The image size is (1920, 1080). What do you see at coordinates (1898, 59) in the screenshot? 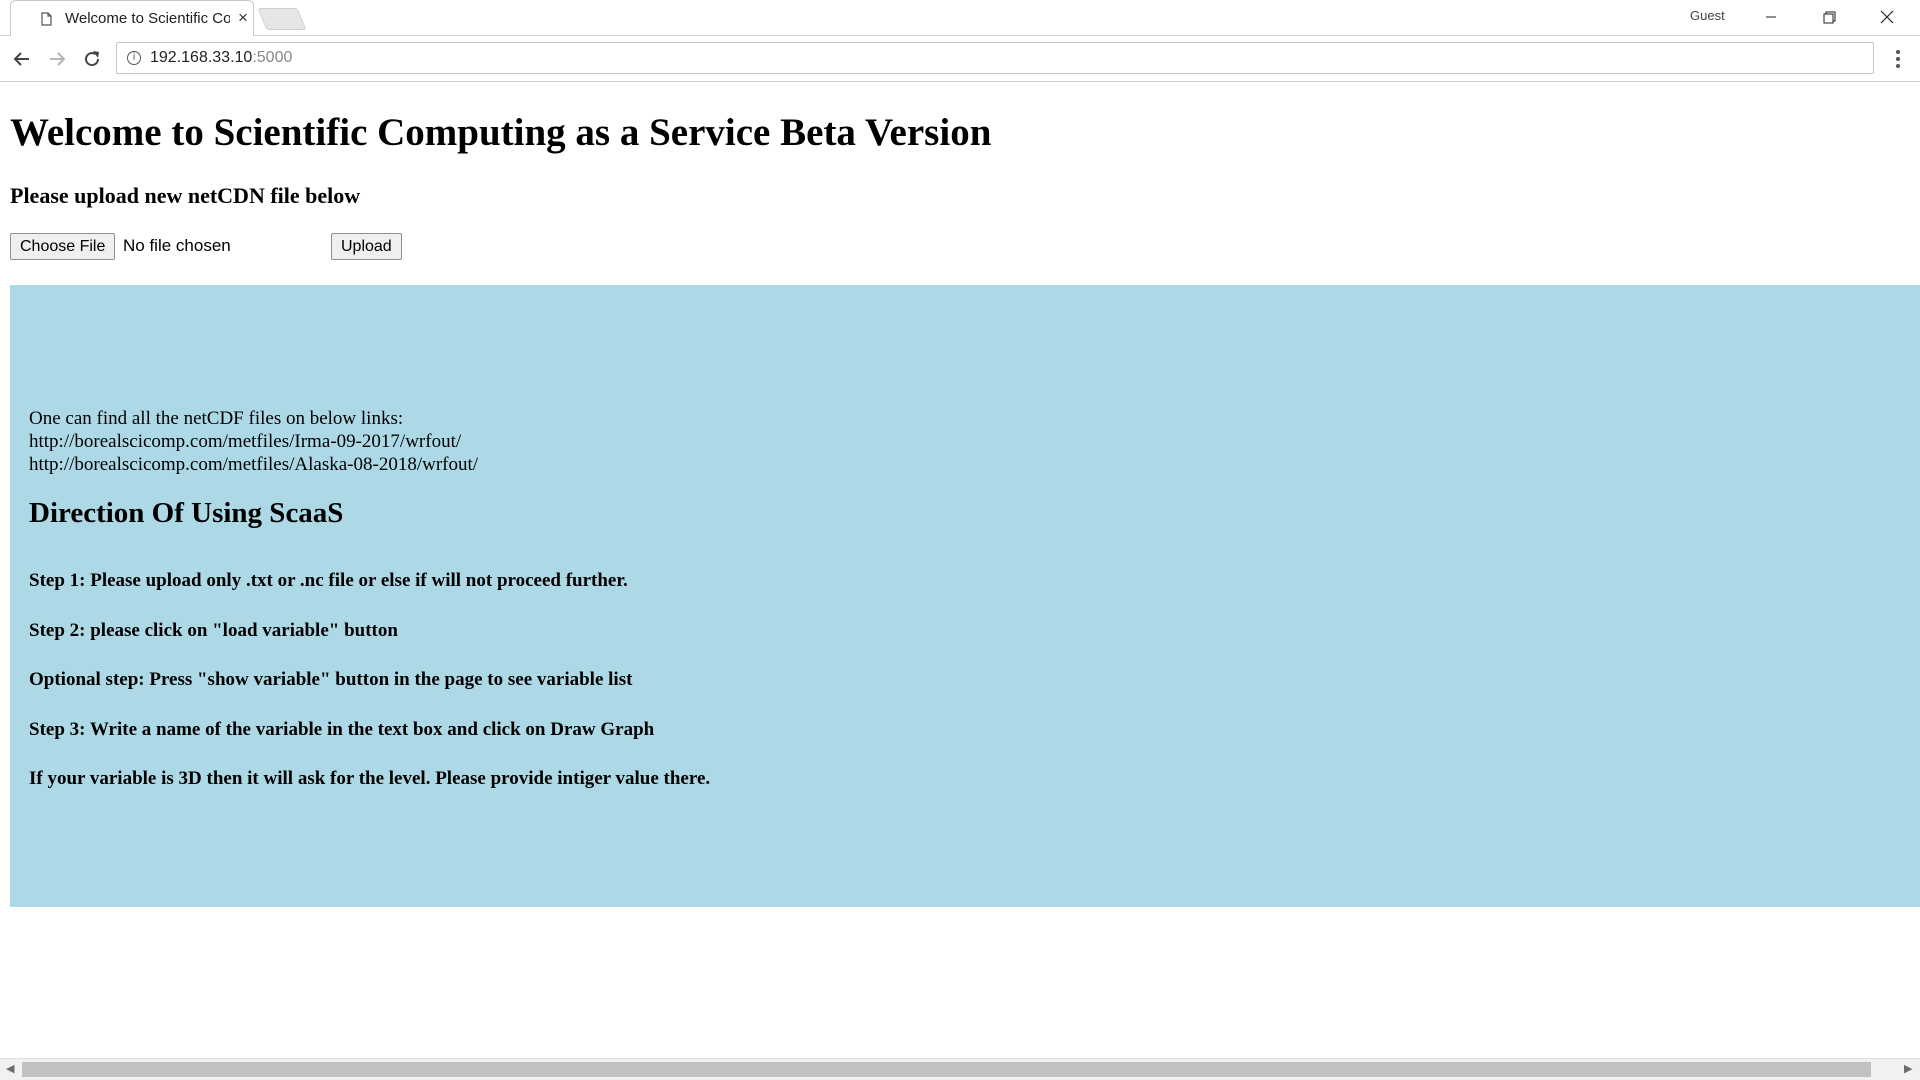
I see `kebab-menu-icon` at bounding box center [1898, 59].